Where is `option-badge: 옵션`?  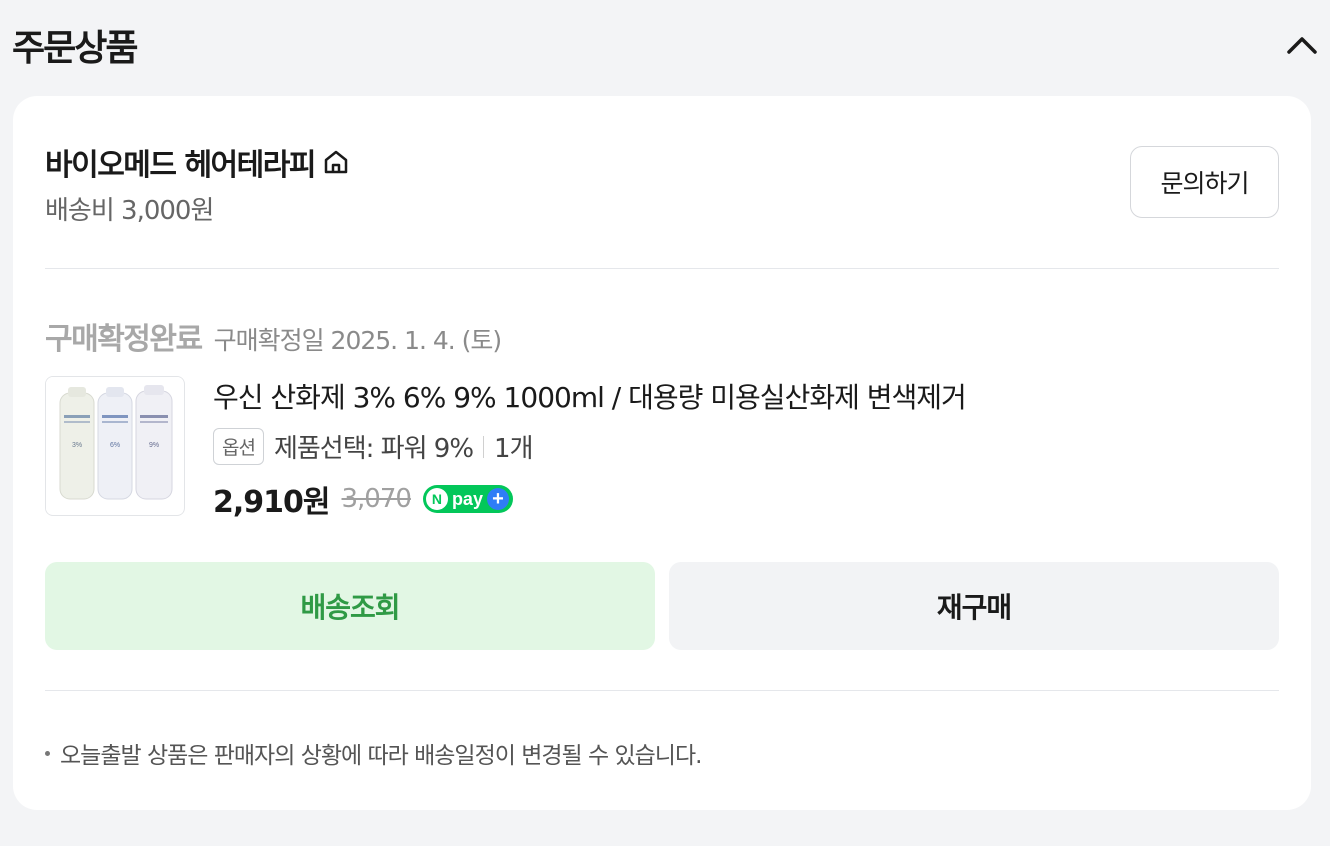
option-badge: 옵션 is located at coordinates (238, 446).